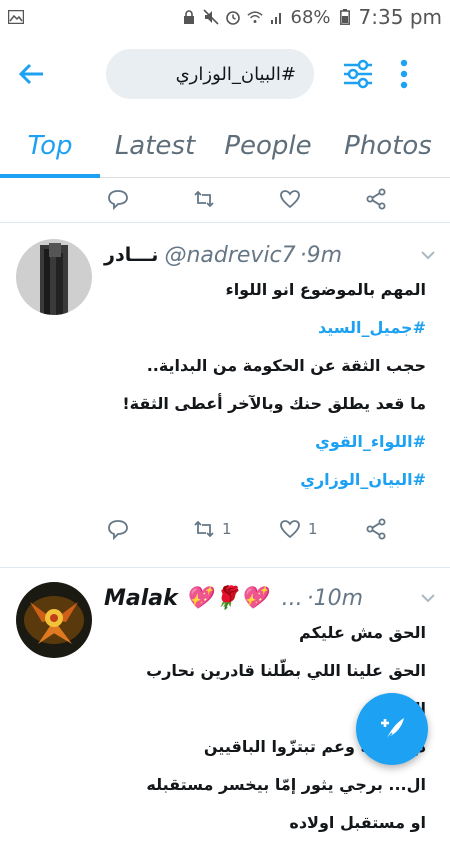  I want to click on tweet-line: الحق مش عليكم, so click(362, 632).